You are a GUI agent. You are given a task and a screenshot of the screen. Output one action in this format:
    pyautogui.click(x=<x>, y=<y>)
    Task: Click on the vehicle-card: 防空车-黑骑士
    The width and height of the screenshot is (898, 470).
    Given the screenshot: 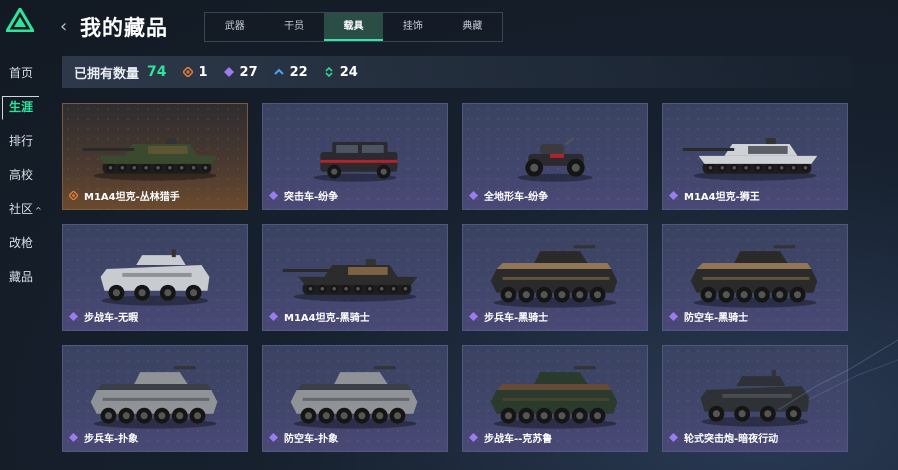 What is the action you would take?
    pyautogui.click(x=755, y=277)
    